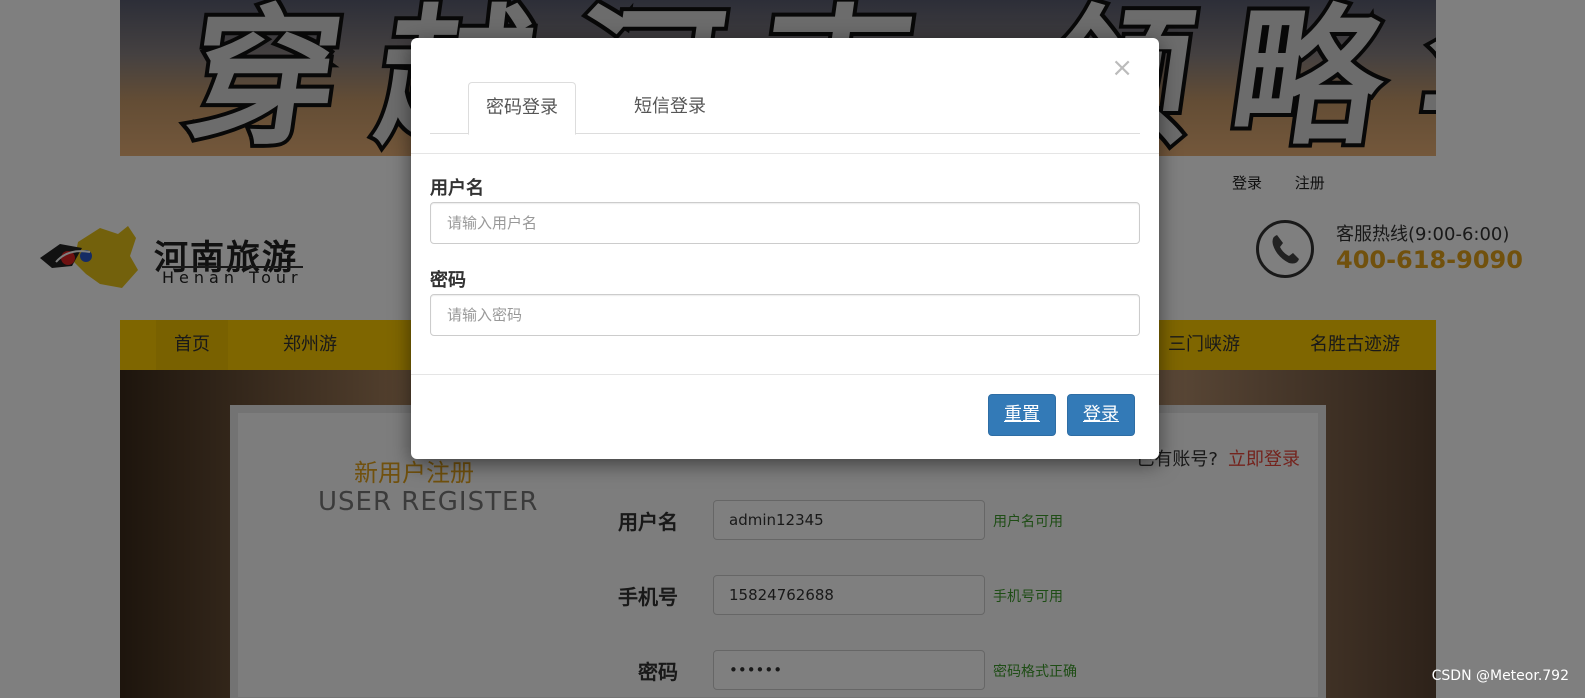 The width and height of the screenshot is (1585, 698). Describe the element at coordinates (1122, 68) in the screenshot. I see `close-icon: ×` at that location.